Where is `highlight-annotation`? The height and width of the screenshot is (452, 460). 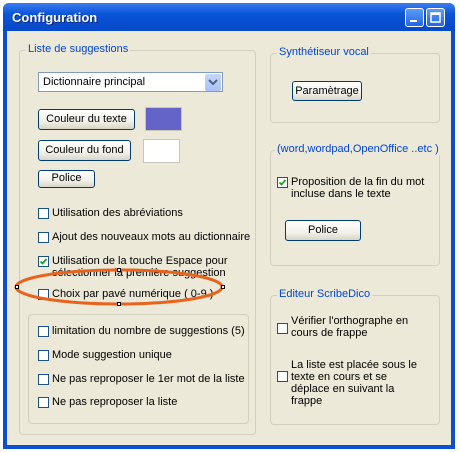 highlight-annotation is located at coordinates (119, 287).